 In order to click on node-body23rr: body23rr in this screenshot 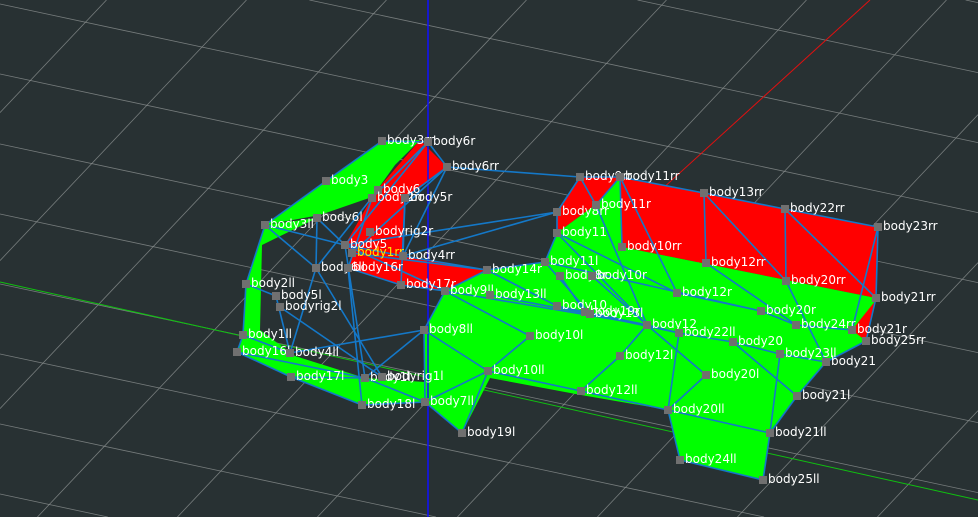, I will do `click(906, 226)`.